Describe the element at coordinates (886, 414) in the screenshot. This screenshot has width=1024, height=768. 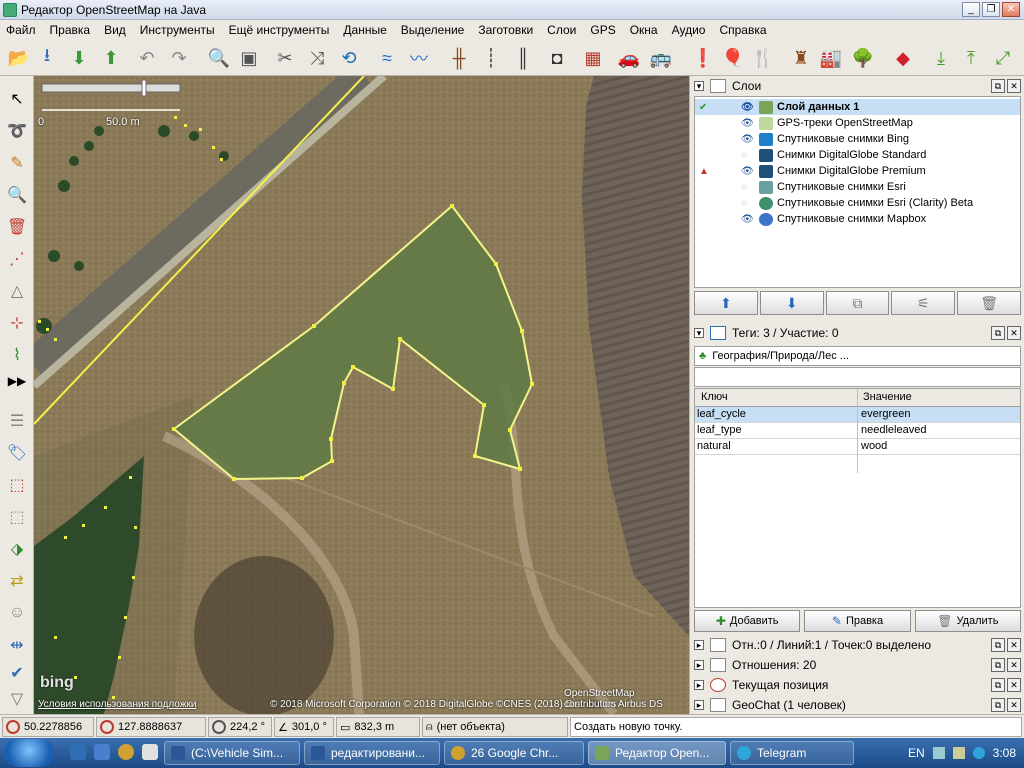
I see `tag-value: evergreen` at that location.